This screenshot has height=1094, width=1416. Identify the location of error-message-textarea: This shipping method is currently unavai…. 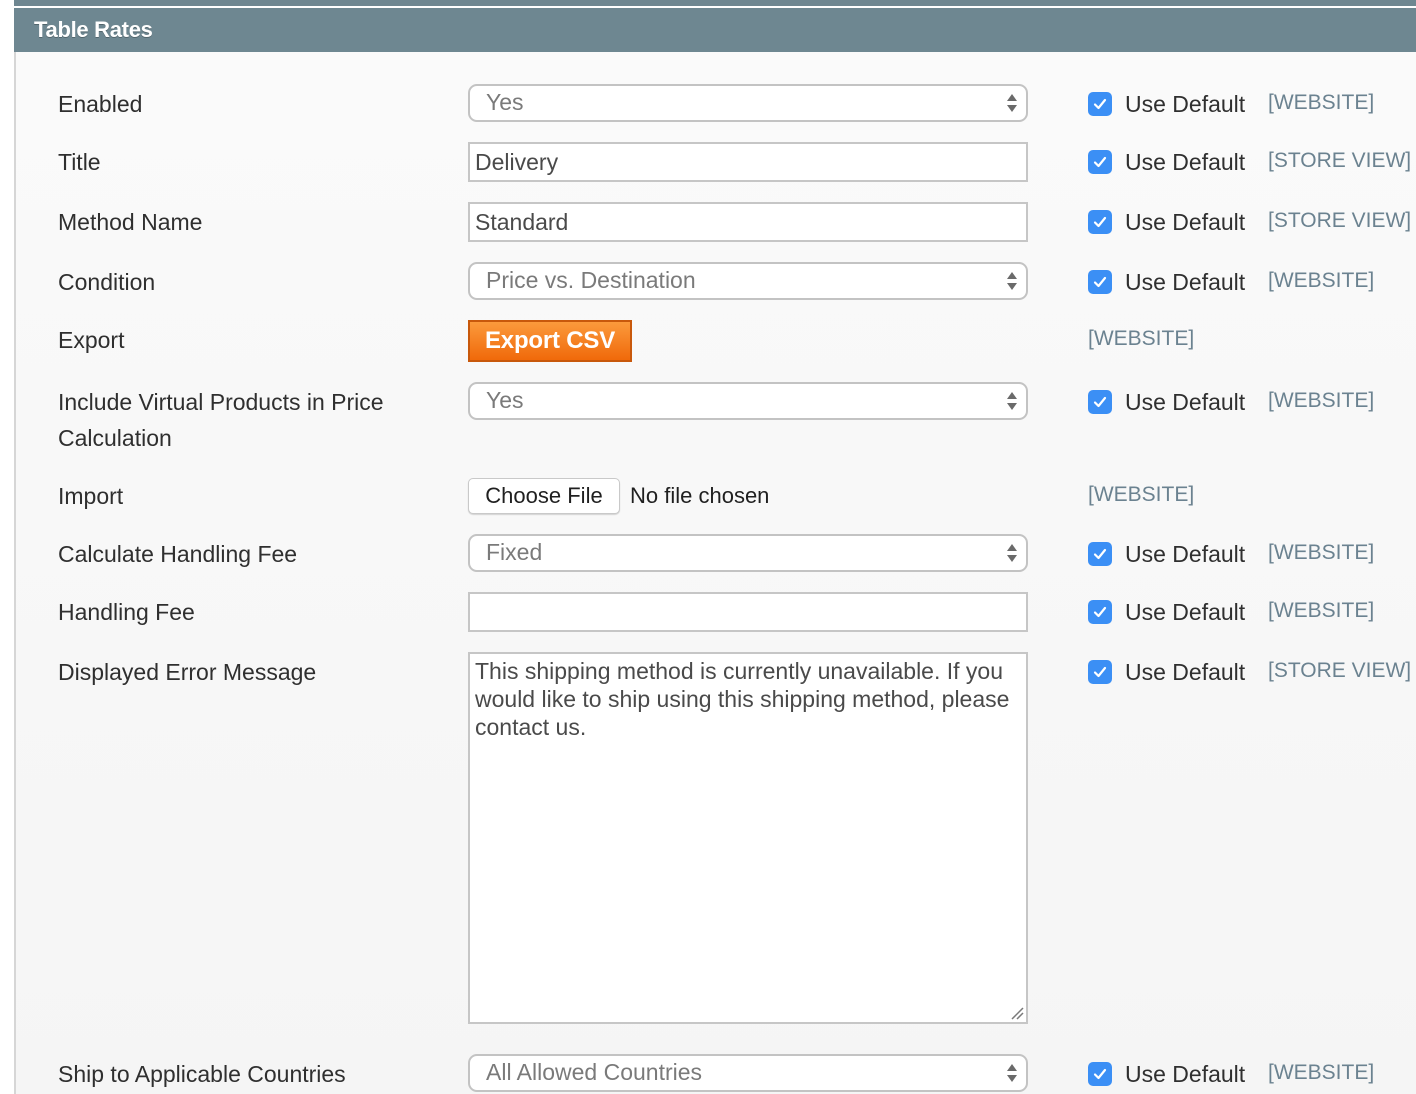
(748, 838).